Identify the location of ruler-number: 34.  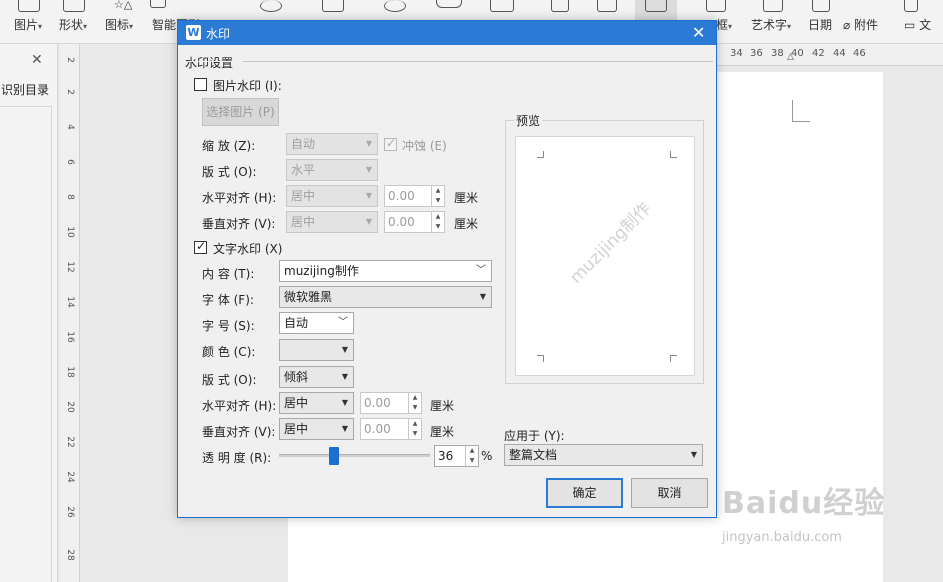
(736, 53).